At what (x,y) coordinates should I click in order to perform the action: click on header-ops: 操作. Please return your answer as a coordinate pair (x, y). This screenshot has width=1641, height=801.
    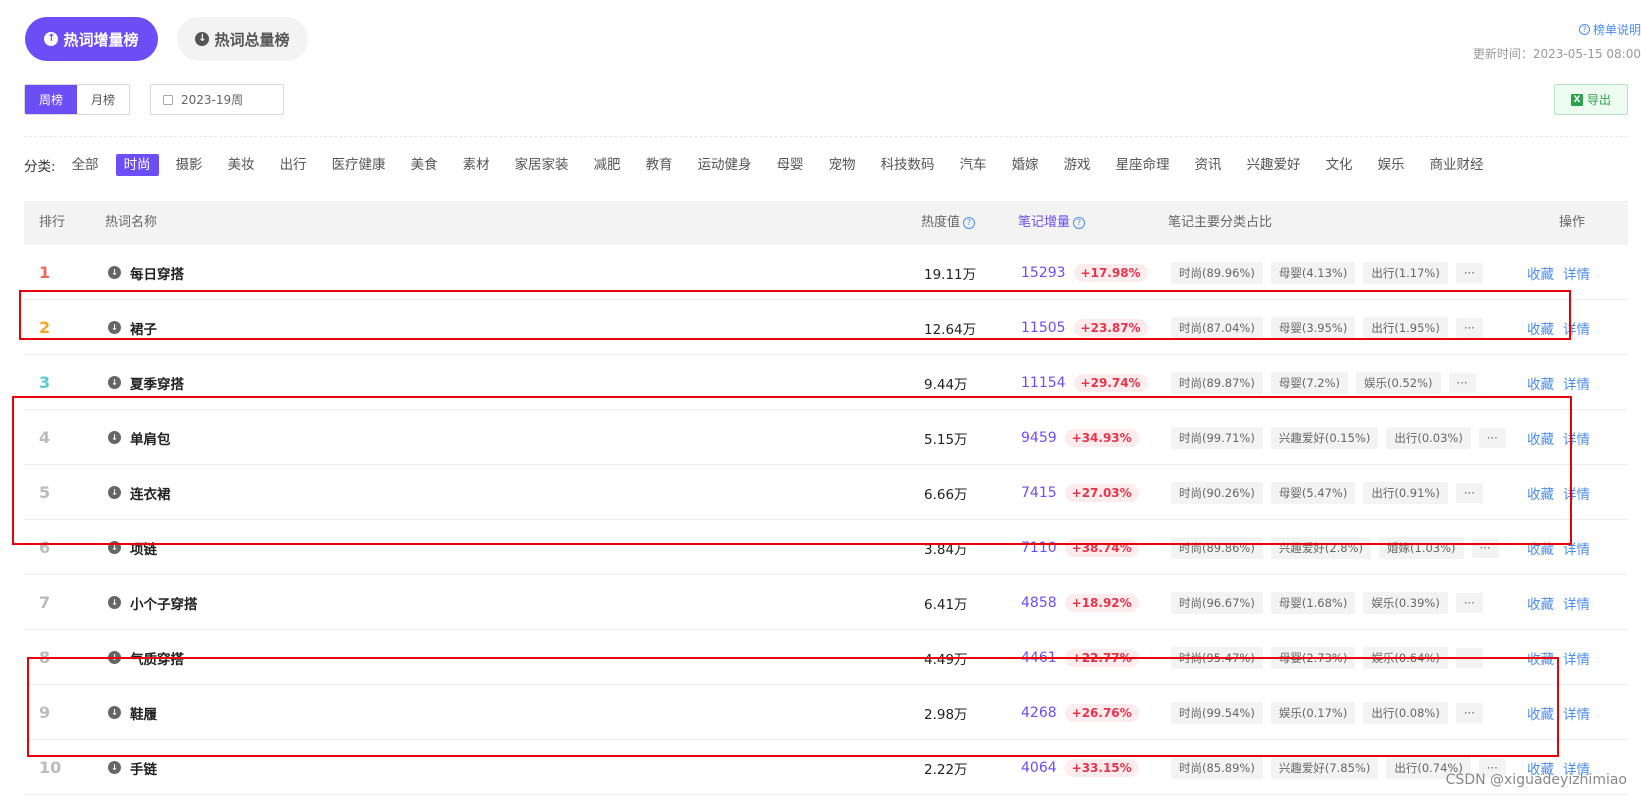
    Looking at the image, I should click on (1572, 222).